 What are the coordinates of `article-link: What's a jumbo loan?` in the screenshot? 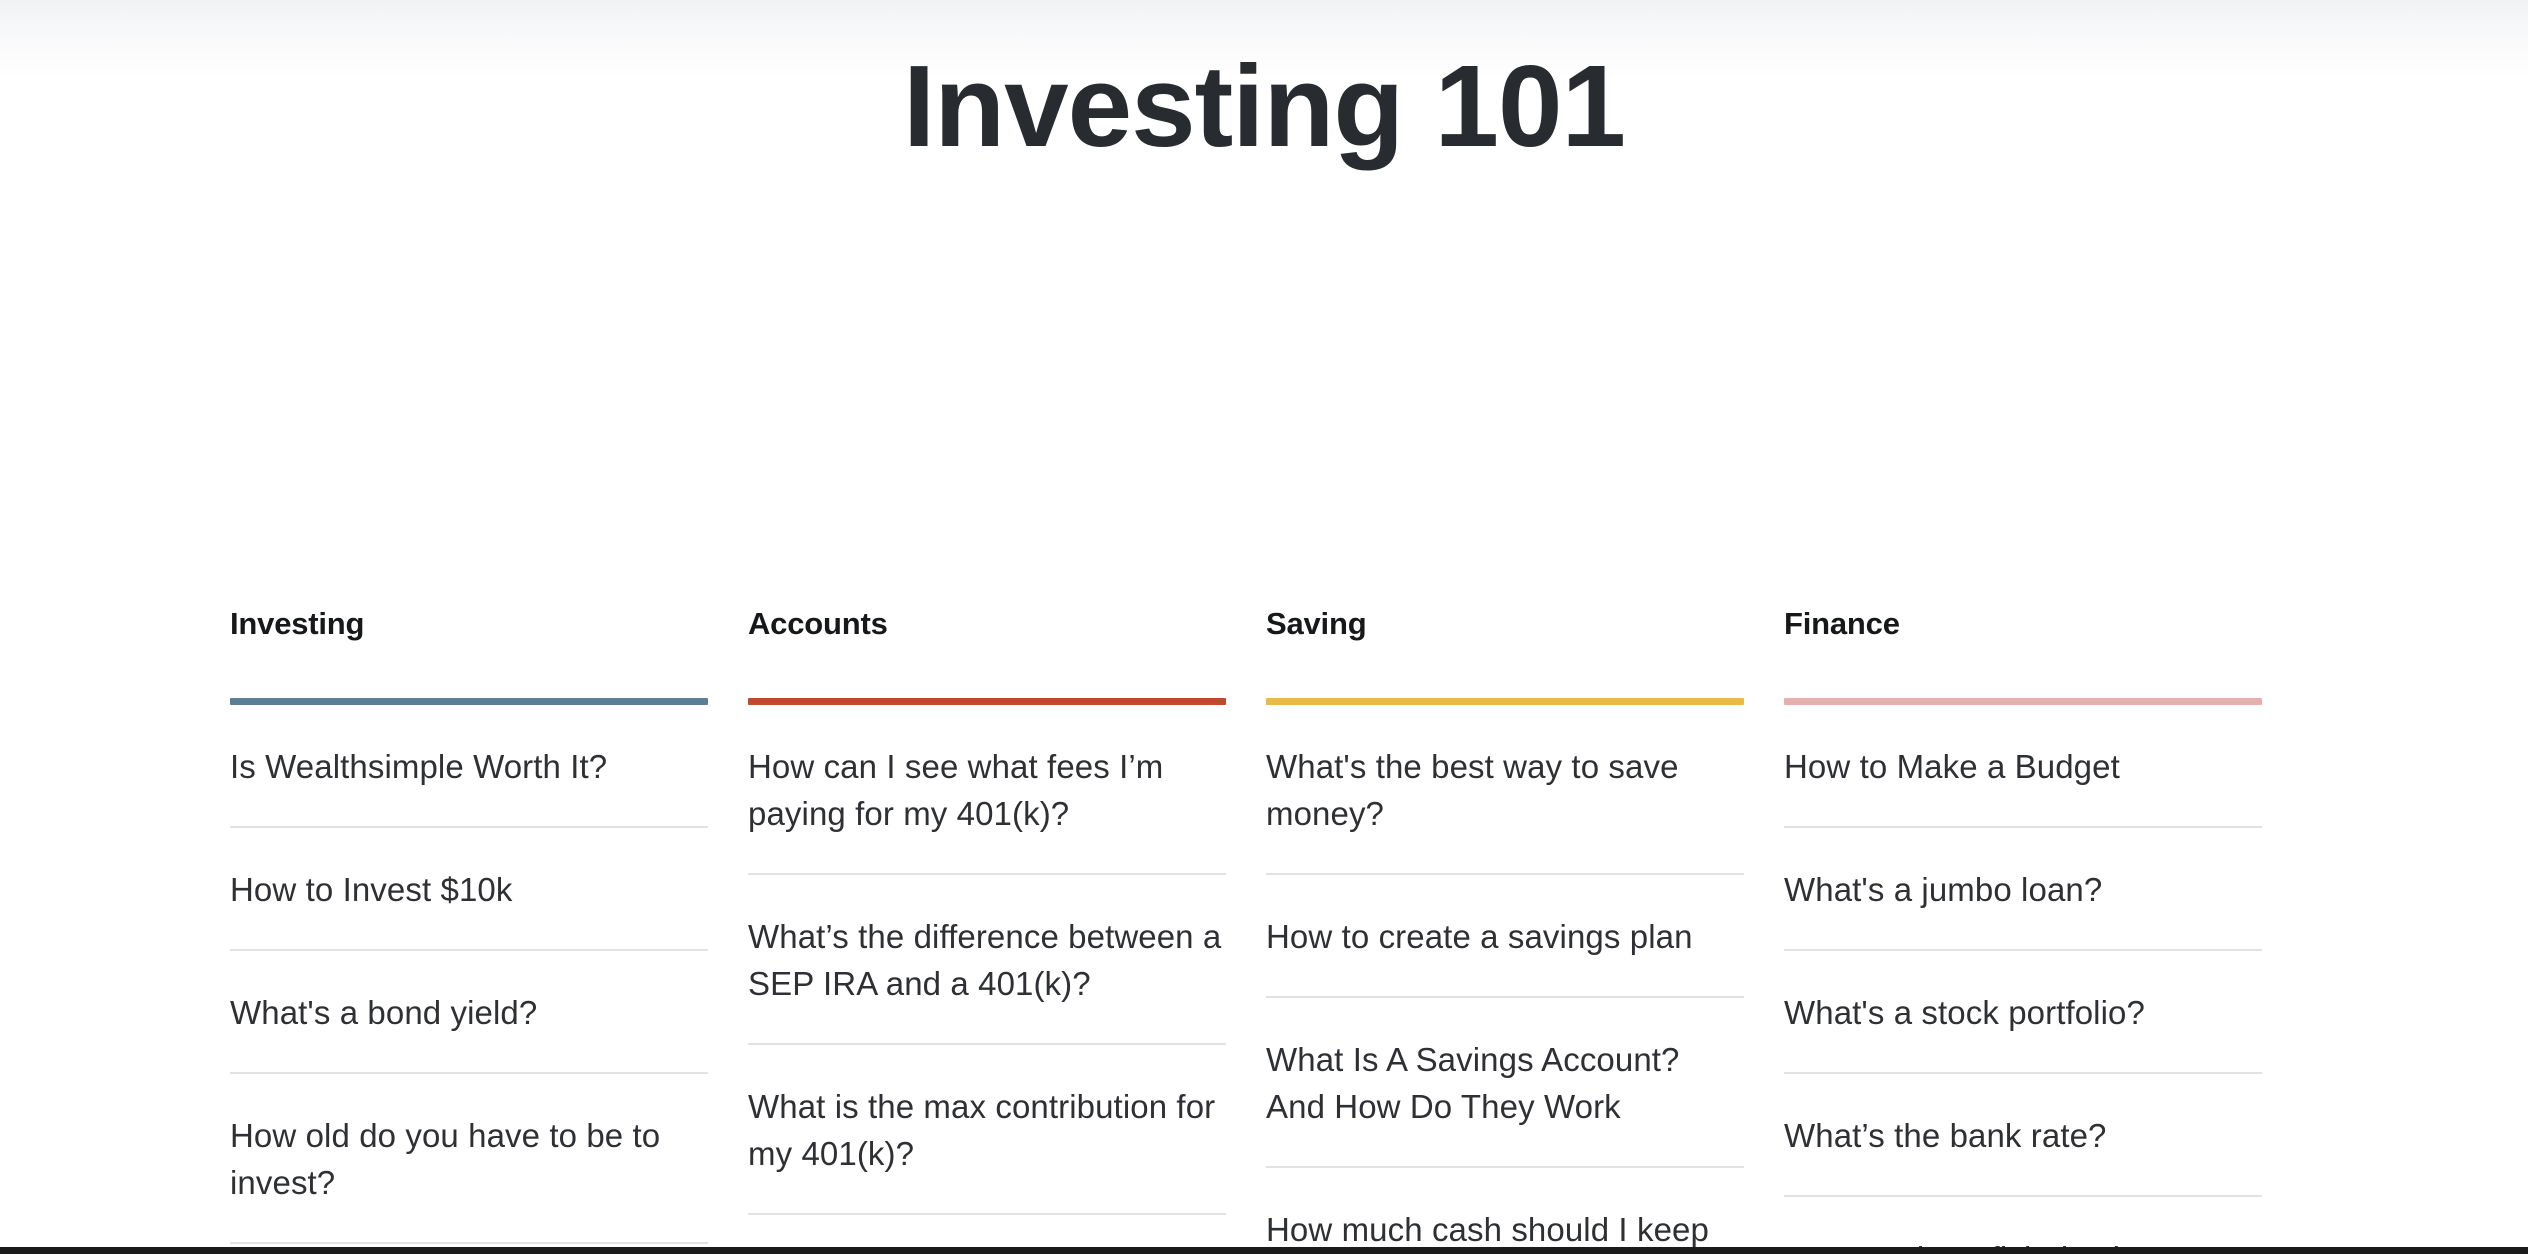 It's located at (2023, 888).